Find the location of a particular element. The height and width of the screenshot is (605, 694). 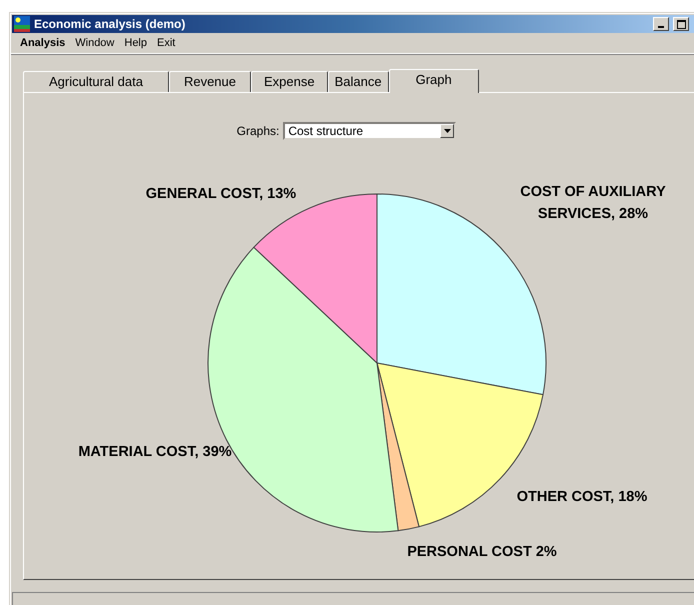

maximize-icon is located at coordinates (681, 24).